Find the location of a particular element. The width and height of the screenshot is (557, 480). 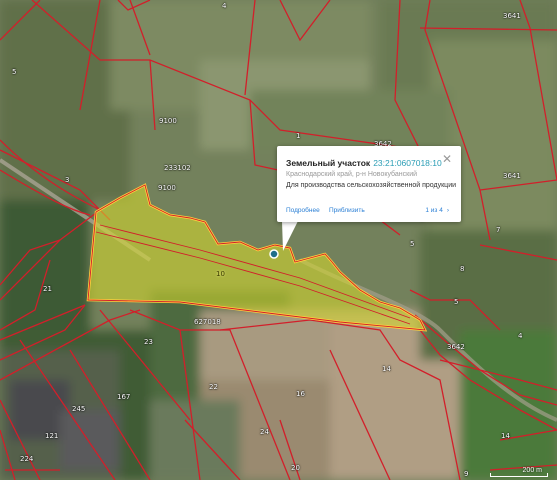

cadastral-number: 23:21:0607018:10 is located at coordinates (407, 163).